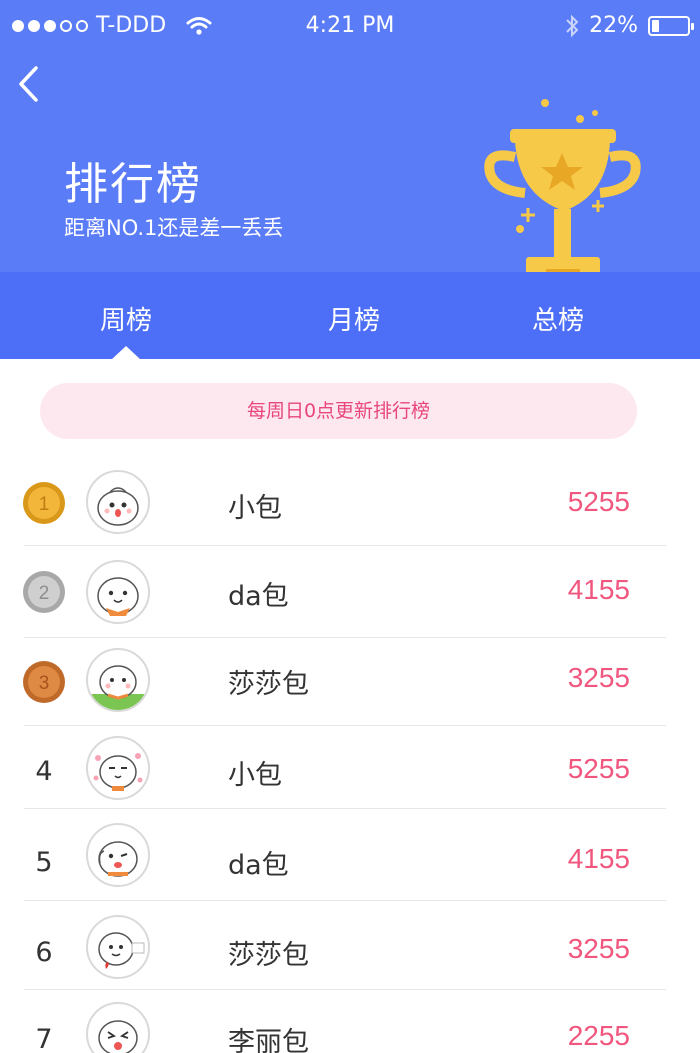 The image size is (700, 1053). I want to click on gold-medal-icon: 1, so click(44, 503).